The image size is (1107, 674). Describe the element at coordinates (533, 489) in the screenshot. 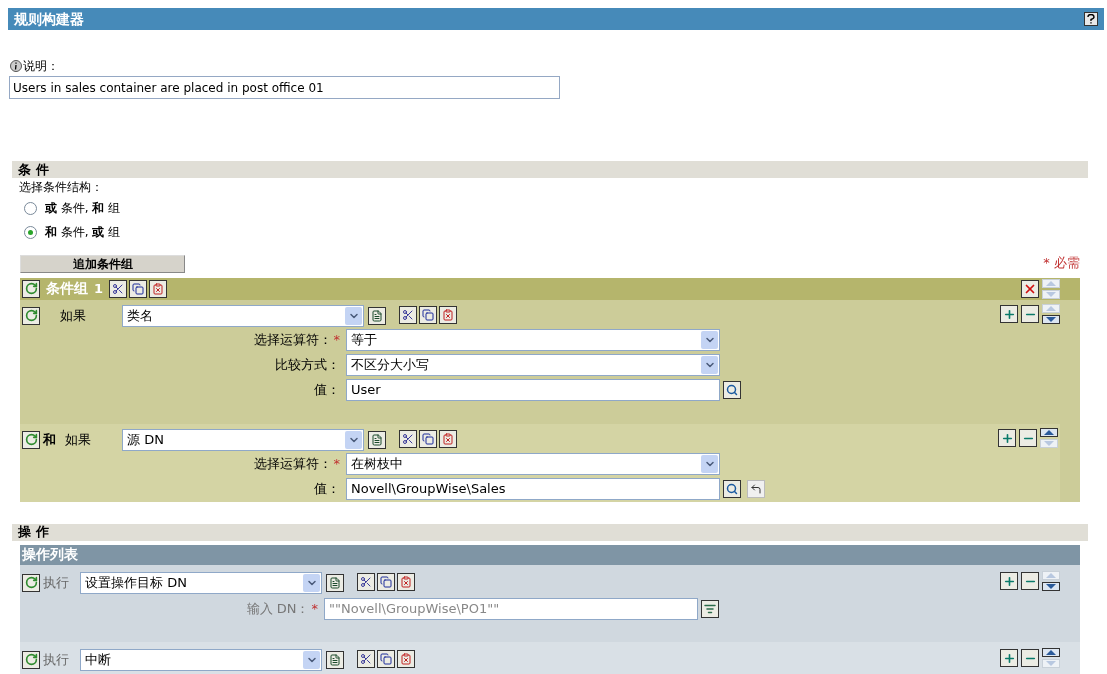

I see `text-field: Novell\GroupWise\Sales` at that location.